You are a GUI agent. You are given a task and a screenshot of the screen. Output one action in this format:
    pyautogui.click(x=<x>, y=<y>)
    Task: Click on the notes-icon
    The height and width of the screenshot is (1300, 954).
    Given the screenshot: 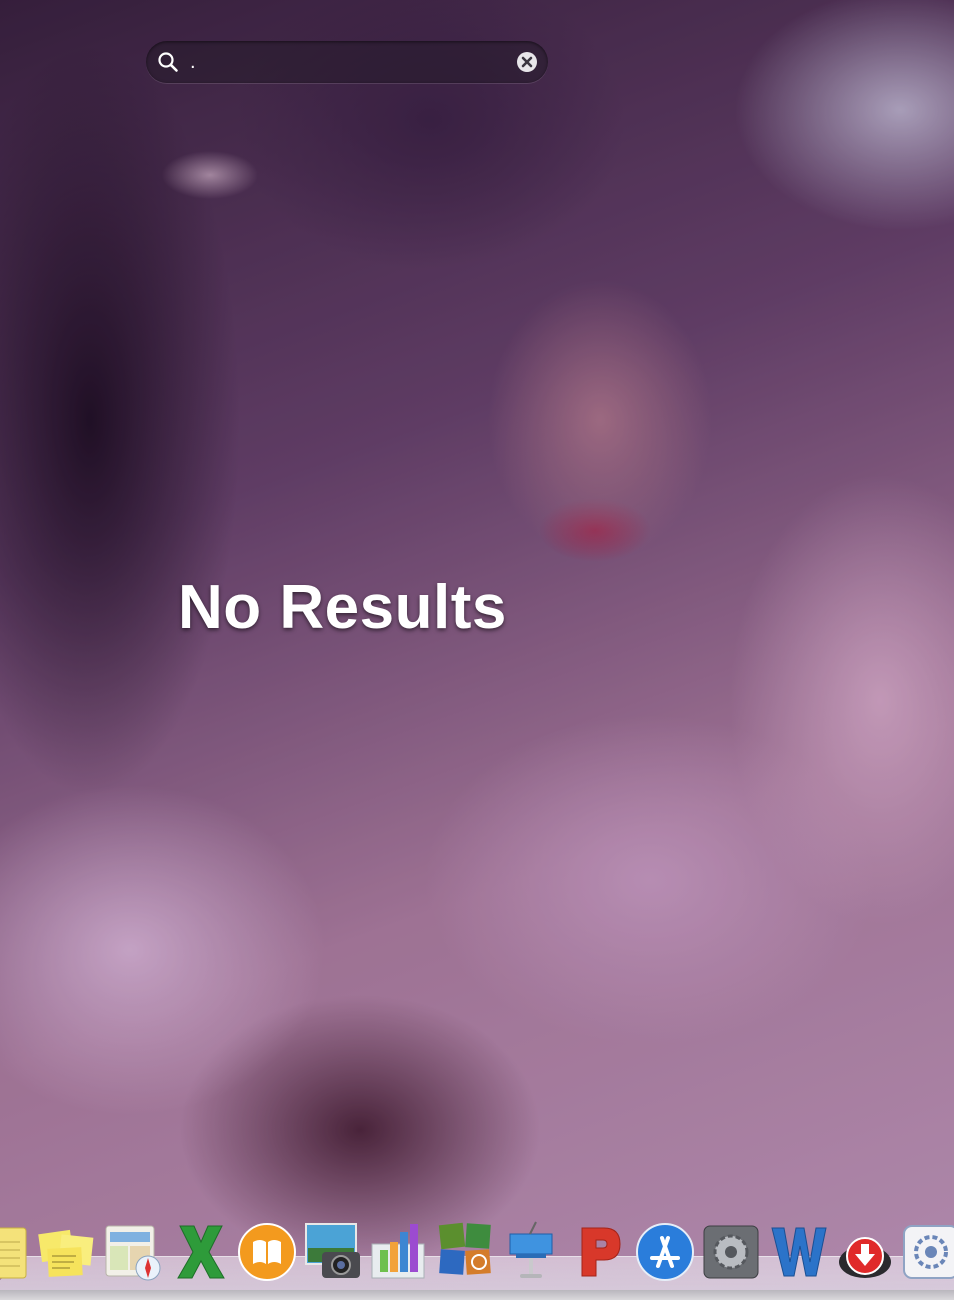 What is the action you would take?
    pyautogui.click(x=14, y=1250)
    